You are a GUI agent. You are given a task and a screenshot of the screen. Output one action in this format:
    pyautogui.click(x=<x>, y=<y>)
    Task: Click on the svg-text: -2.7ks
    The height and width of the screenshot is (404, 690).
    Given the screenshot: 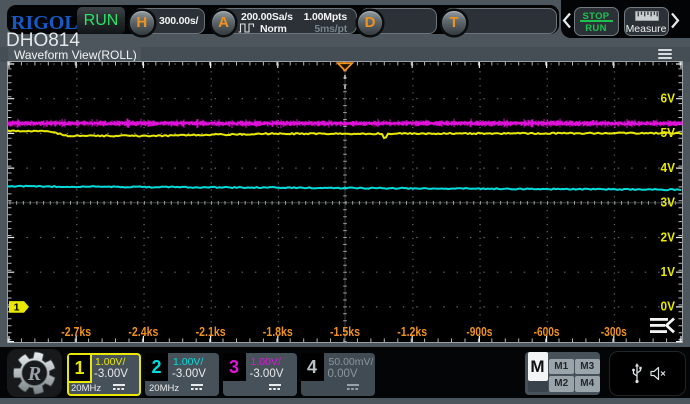 What is the action you would take?
    pyautogui.click(x=76, y=332)
    